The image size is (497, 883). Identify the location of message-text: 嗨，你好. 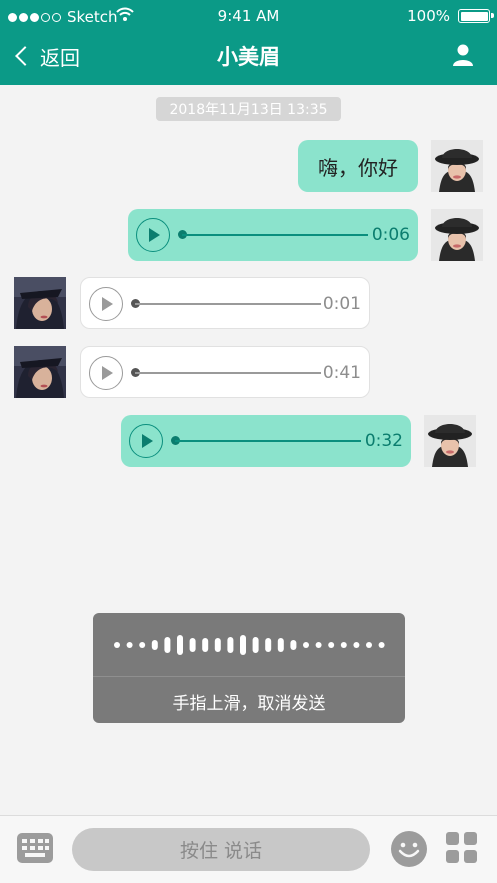
(358, 167).